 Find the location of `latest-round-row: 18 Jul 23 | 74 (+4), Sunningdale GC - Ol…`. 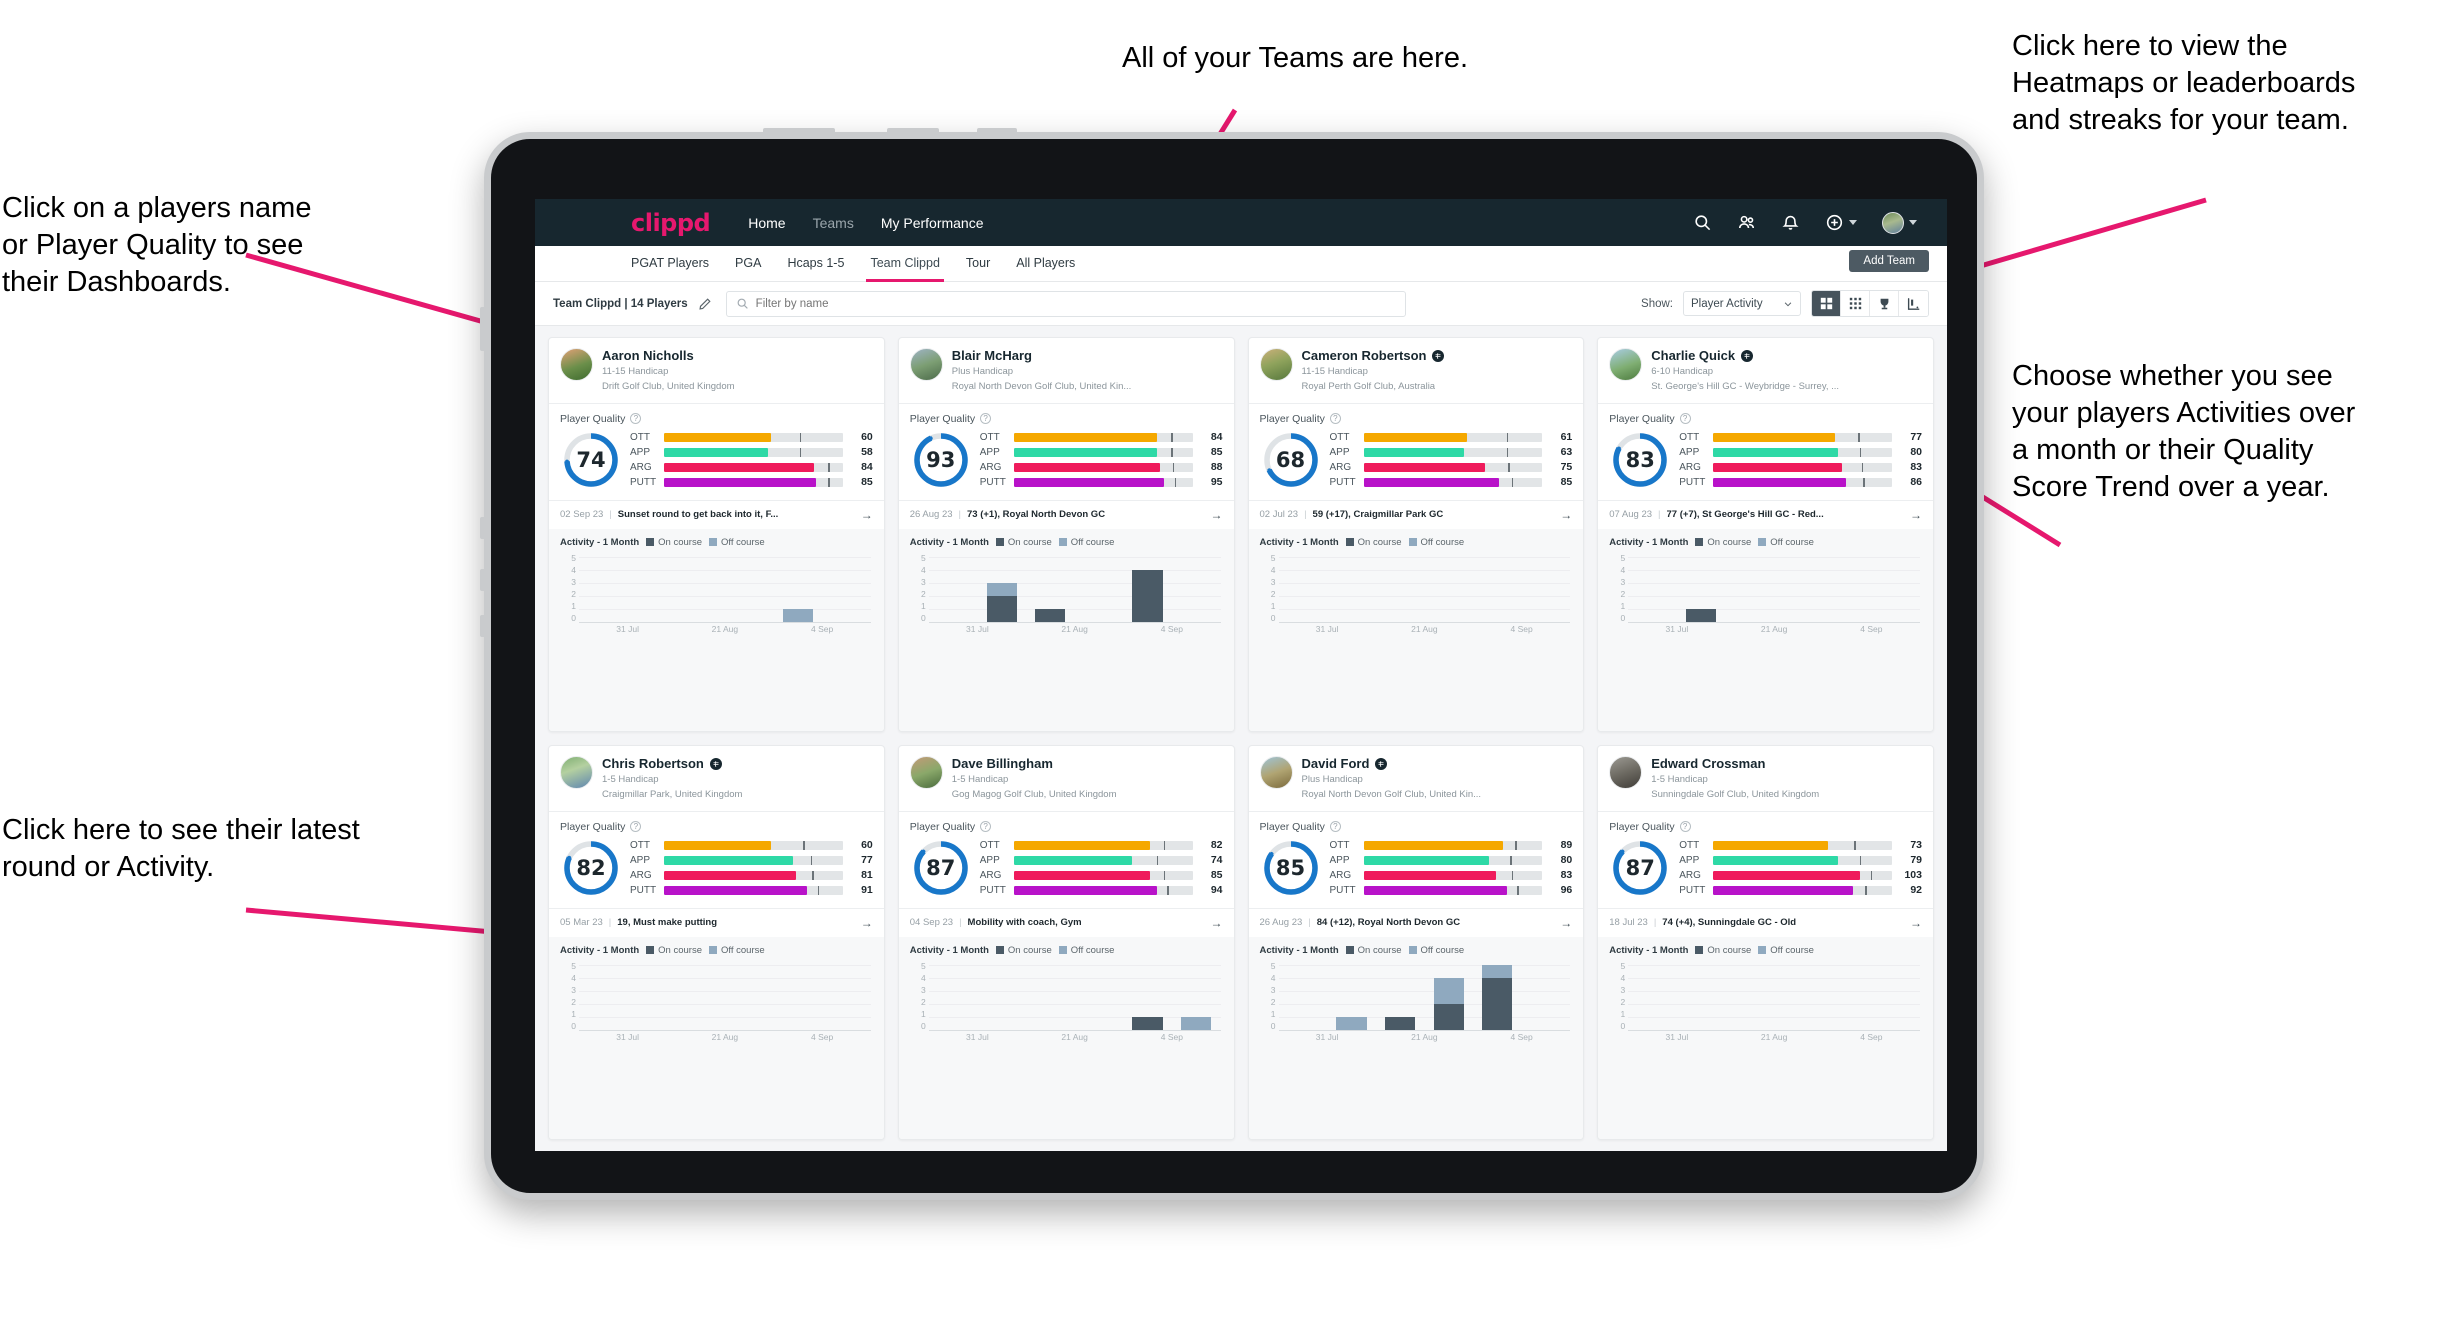

latest-round-row: 18 Jul 23 | 74 (+4), Sunningdale GC - Ol… is located at coordinates (1765, 922).